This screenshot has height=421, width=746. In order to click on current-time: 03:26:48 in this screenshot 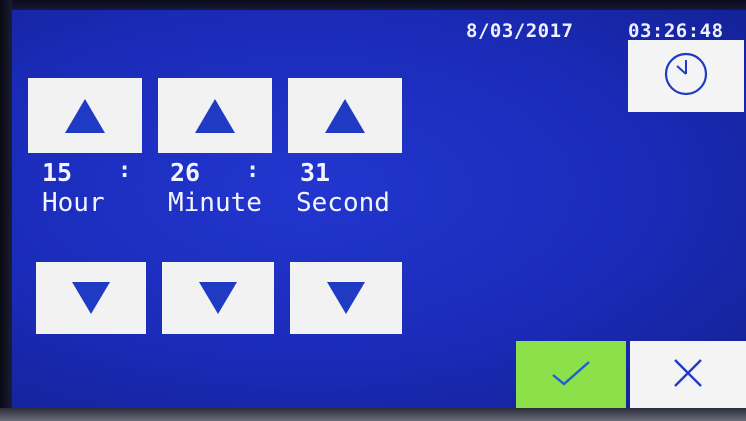, I will do `click(676, 31)`.